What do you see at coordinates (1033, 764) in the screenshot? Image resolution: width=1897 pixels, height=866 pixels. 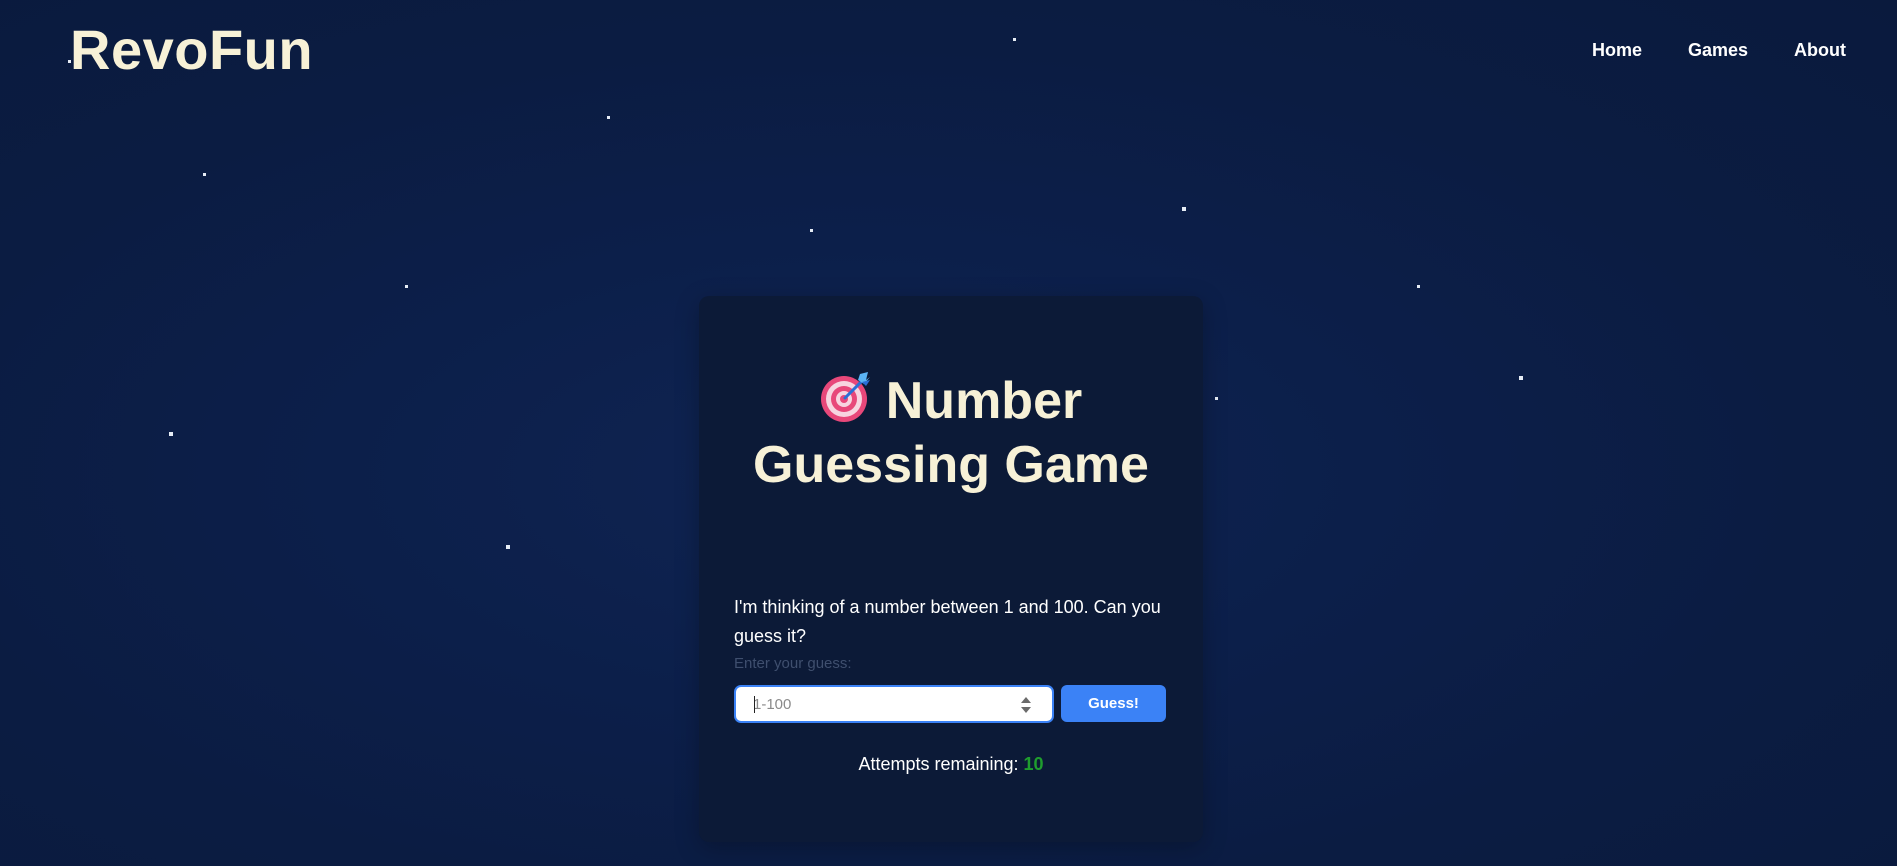 I see `attempts-count: 10` at bounding box center [1033, 764].